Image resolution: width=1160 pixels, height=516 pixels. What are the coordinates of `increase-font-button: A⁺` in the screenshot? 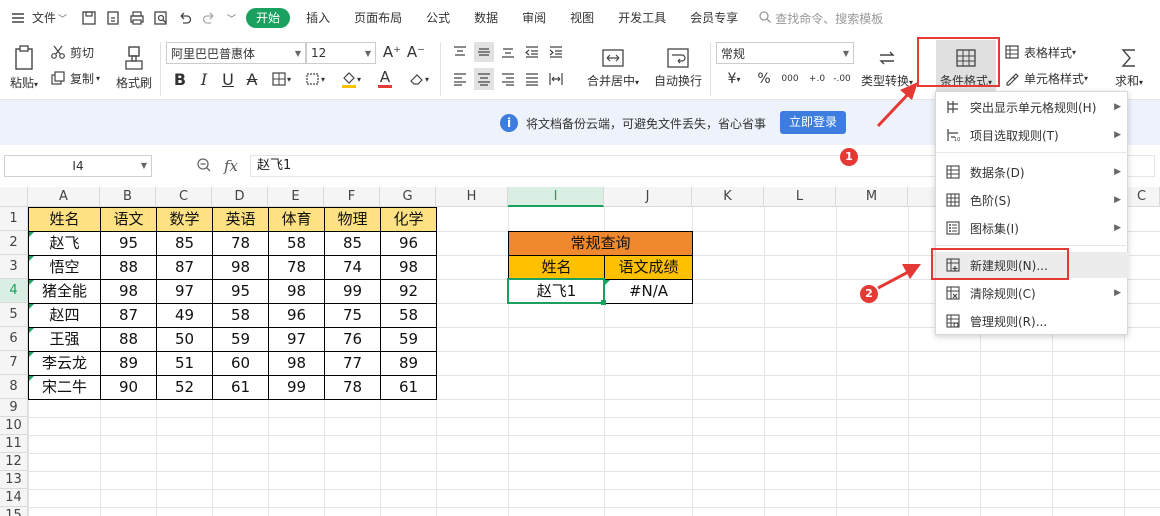 It's located at (392, 52).